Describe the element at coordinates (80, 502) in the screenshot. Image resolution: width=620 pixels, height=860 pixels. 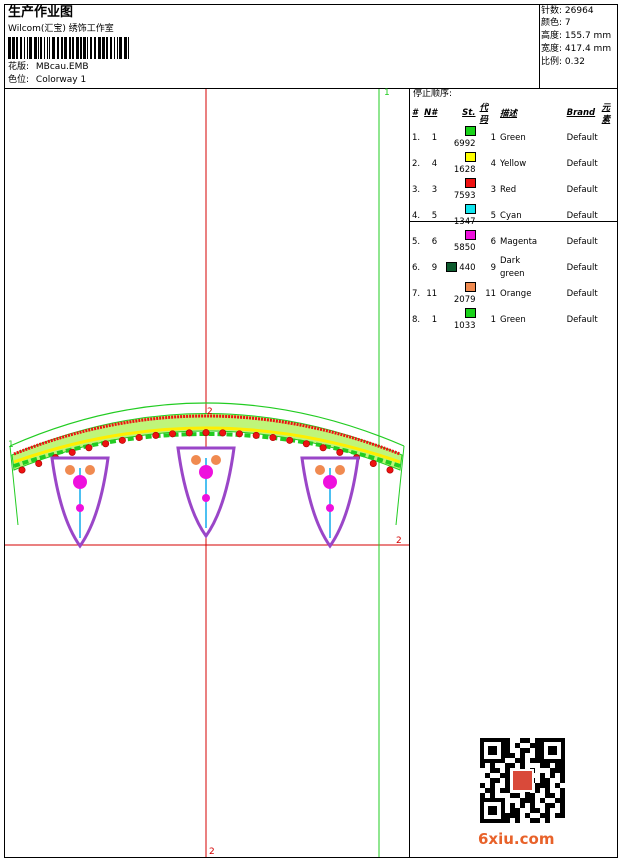
I see `pendant-left` at that location.